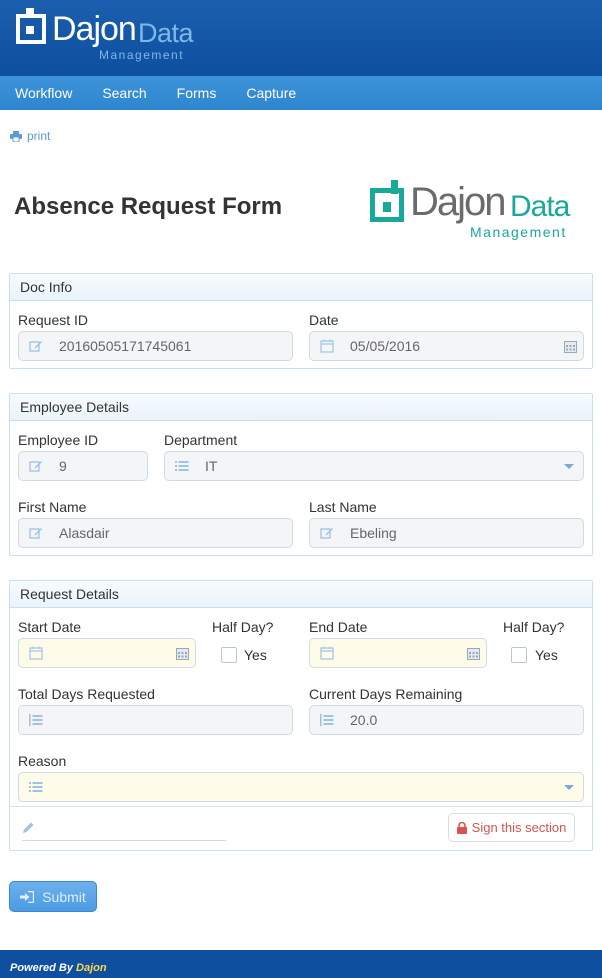  I want to click on date-label: Date, so click(324, 320).